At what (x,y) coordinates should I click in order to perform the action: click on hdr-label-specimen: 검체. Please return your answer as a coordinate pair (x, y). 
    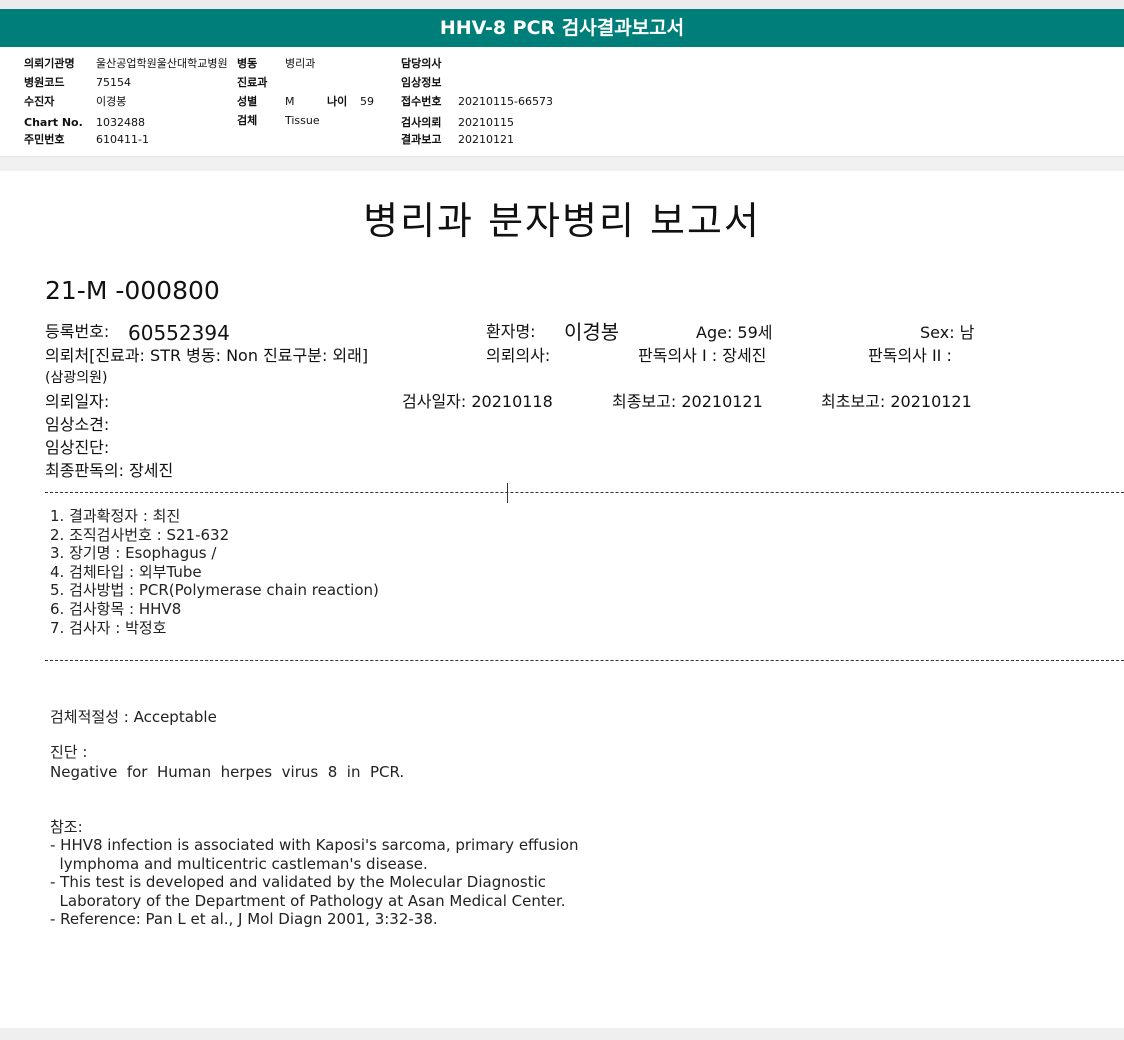
    Looking at the image, I should click on (247, 120).